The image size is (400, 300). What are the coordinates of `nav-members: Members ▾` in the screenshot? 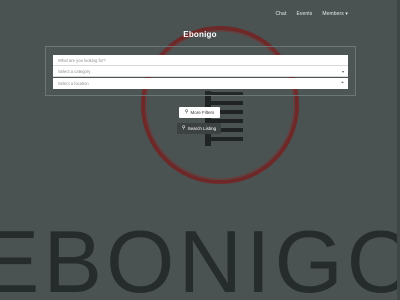 It's located at (335, 14).